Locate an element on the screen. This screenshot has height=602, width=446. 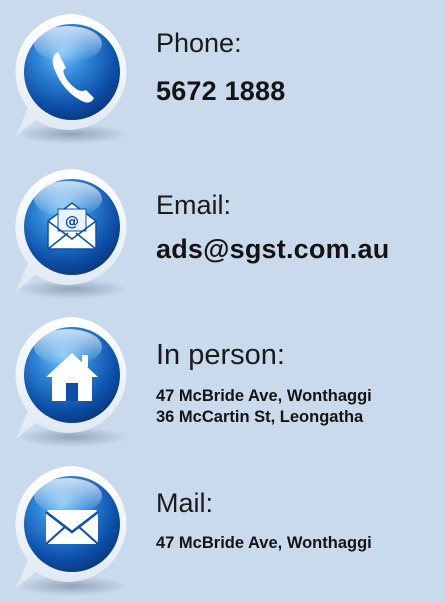
house-icon is located at coordinates (72, 380).